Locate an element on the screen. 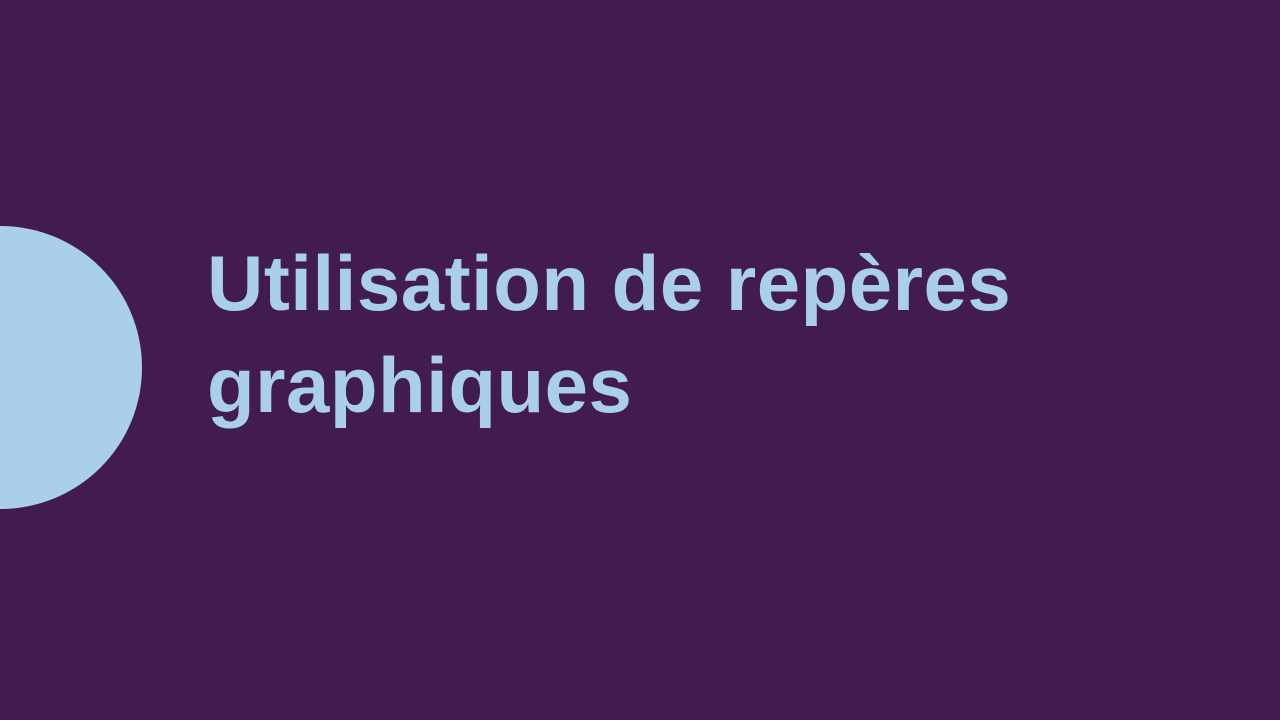 This screenshot has height=720, width=1280. slide-title-line-1: Utilisation de repères is located at coordinates (609, 283).